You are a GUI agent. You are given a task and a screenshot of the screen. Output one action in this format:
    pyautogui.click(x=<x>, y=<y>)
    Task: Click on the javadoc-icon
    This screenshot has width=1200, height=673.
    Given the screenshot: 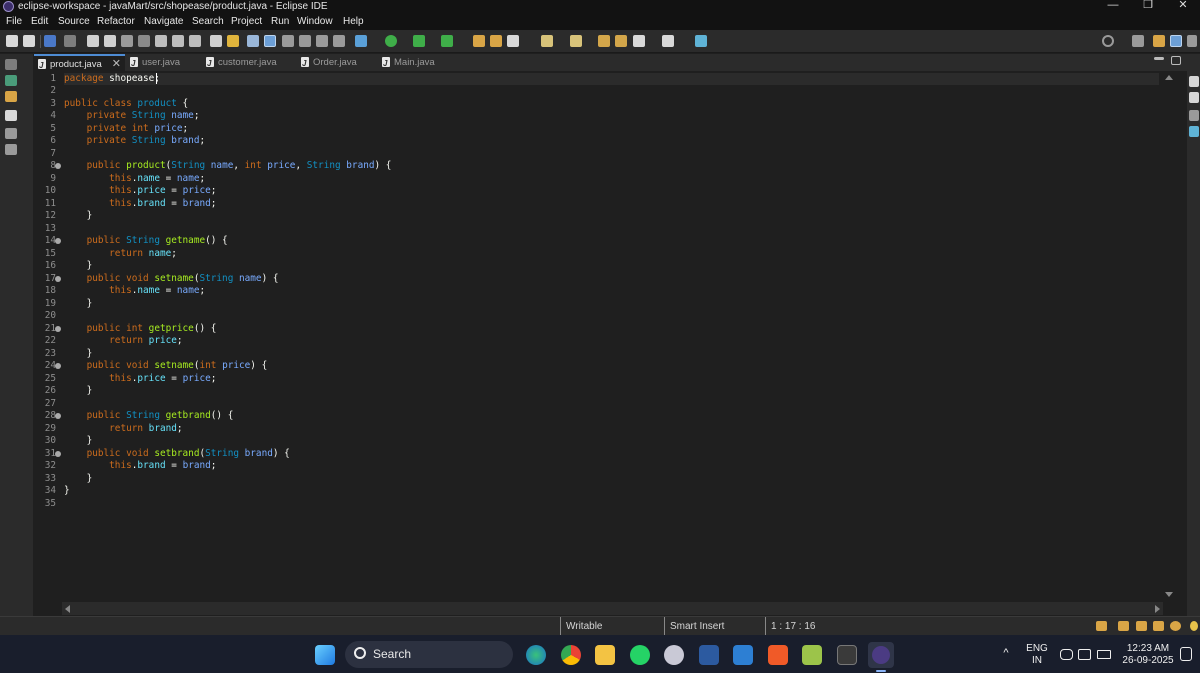 What is the action you would take?
    pyautogui.click(x=1194, y=97)
    